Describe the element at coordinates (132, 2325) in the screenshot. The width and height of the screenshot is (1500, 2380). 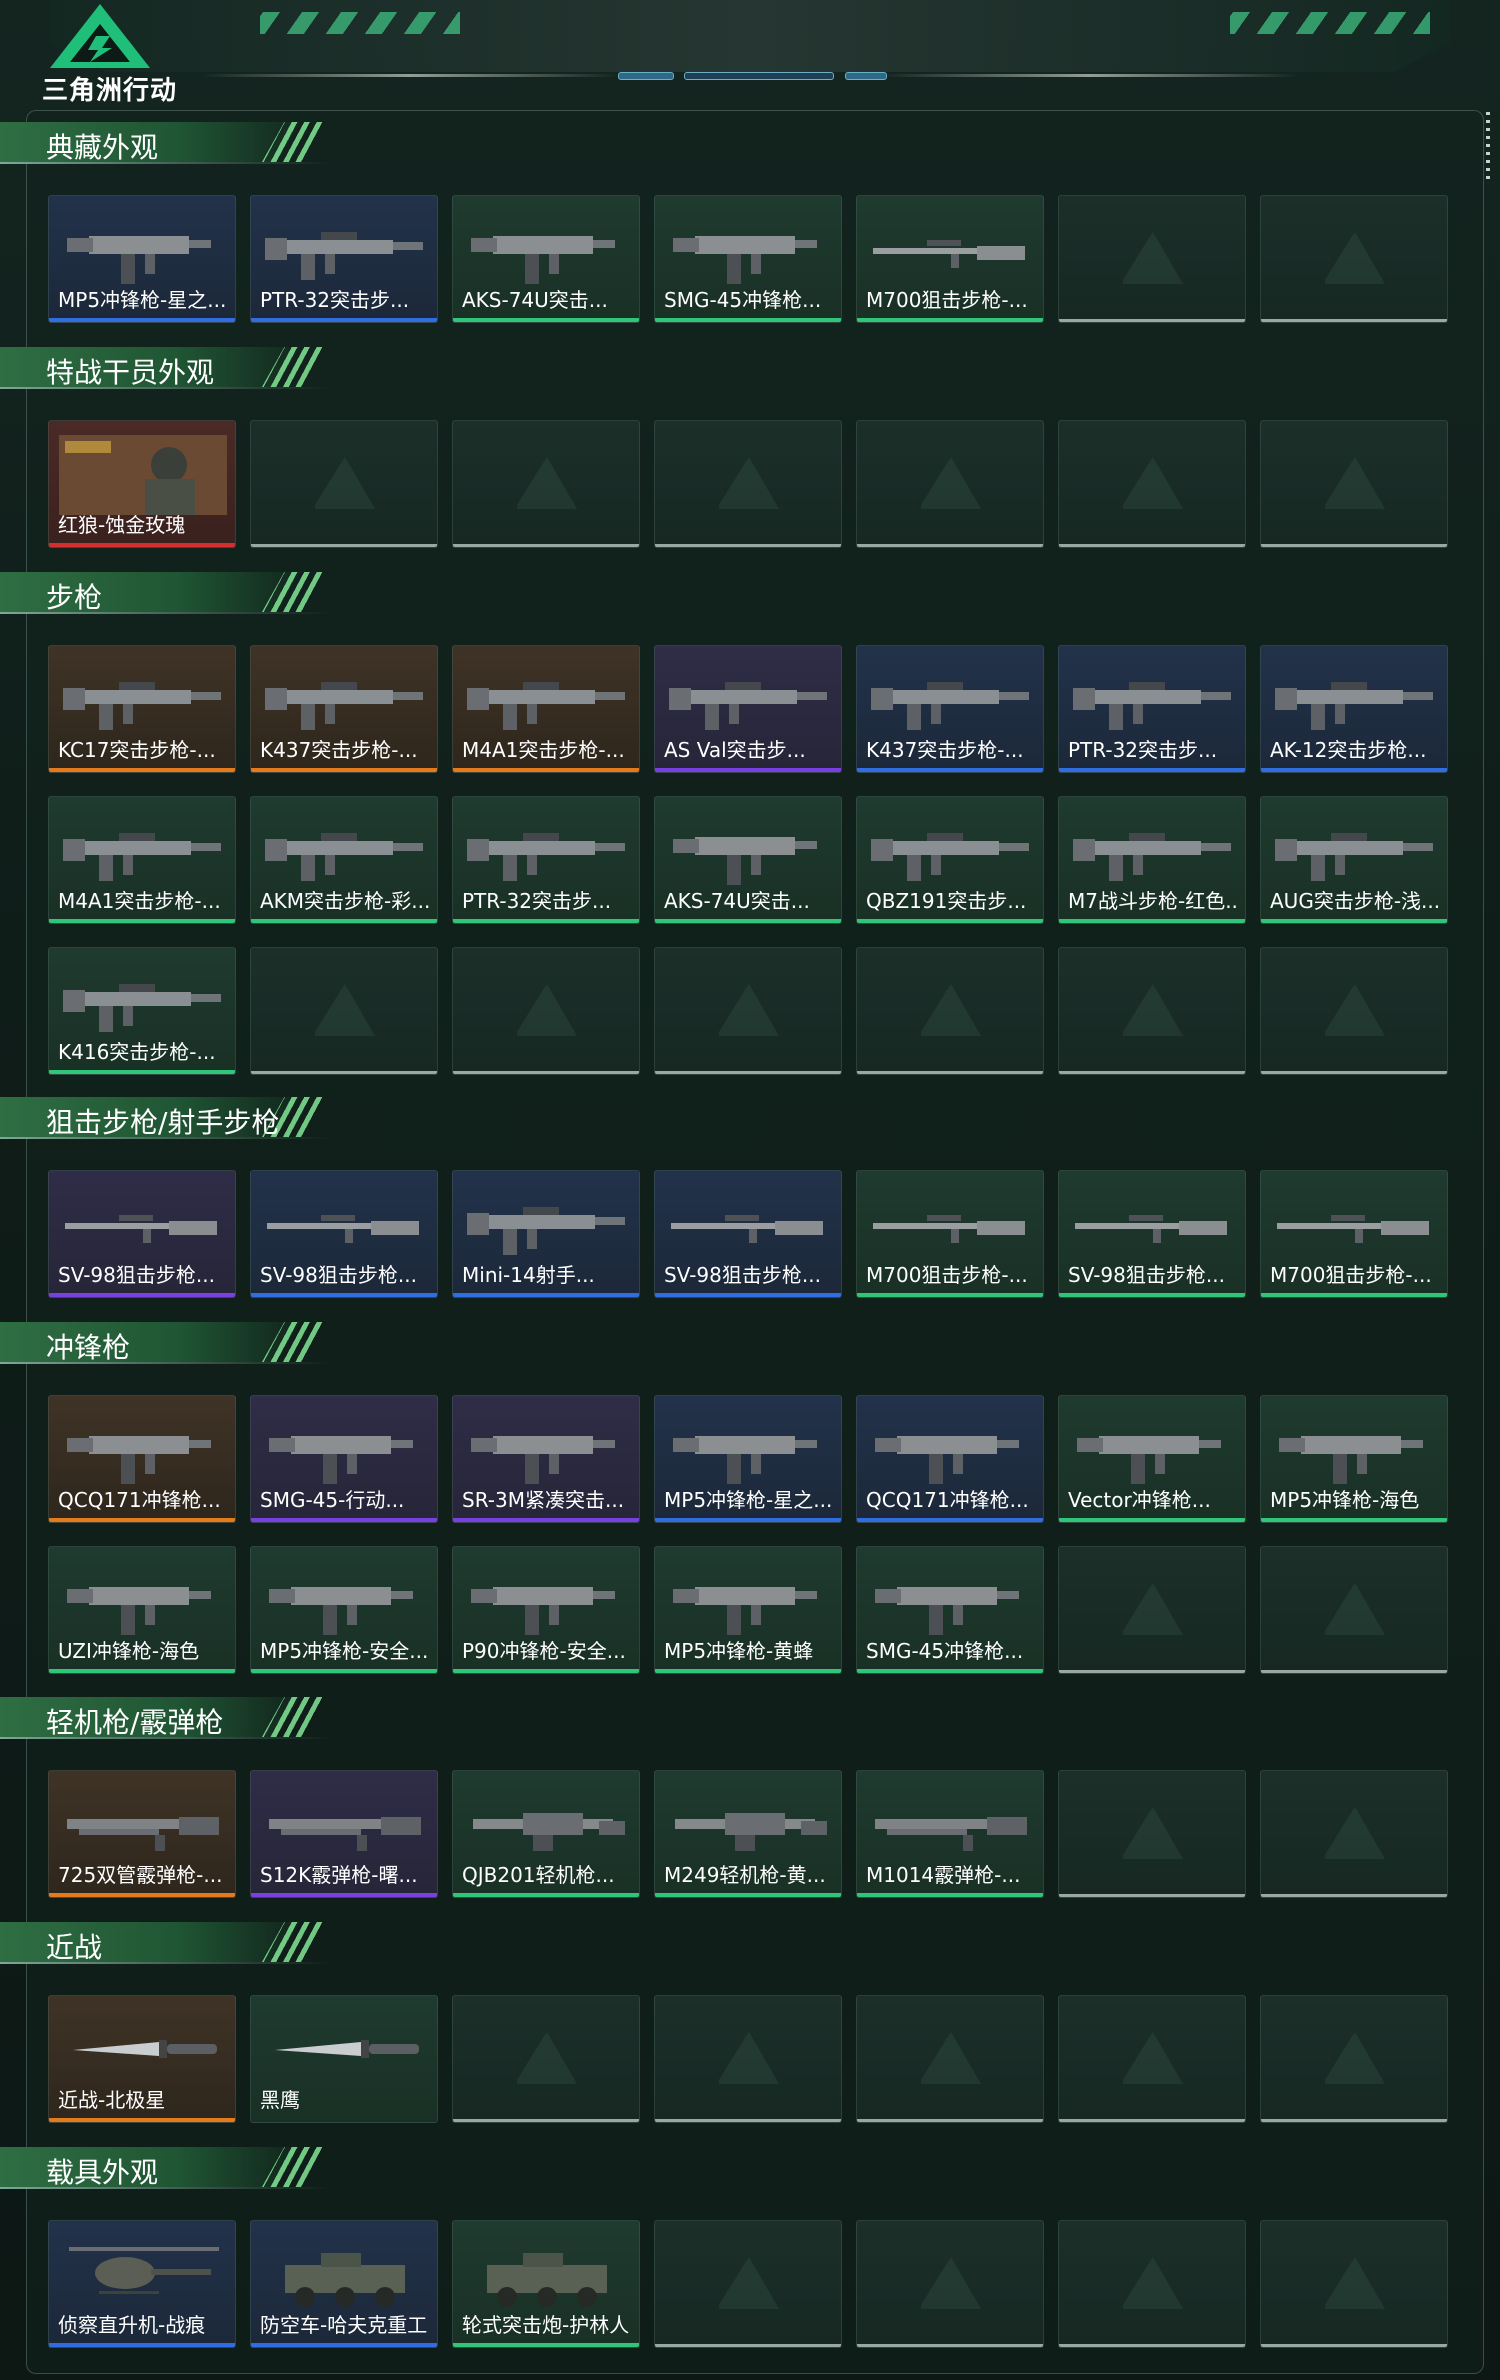
I see `skin-item-label: 侦察直升机-战痕` at that location.